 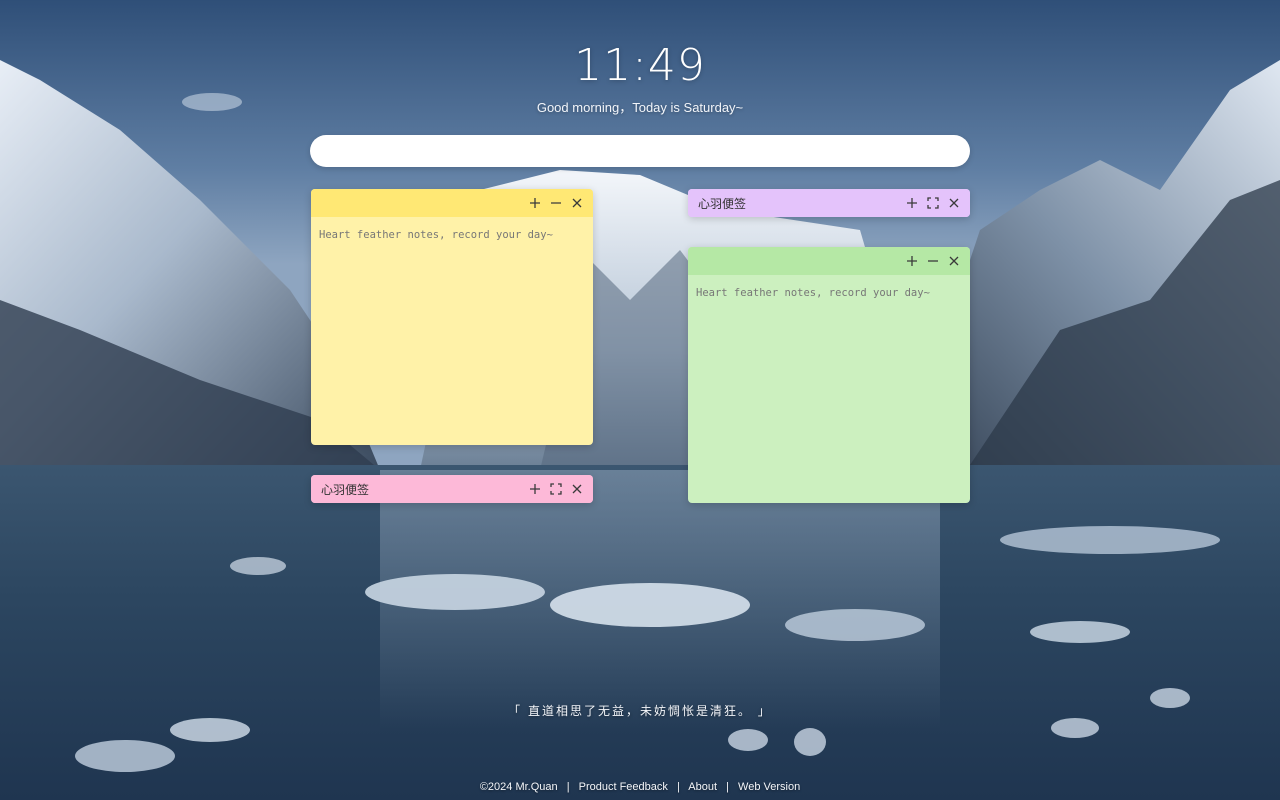 I want to click on sticky-note-green: Heart feather notes, record your day~, so click(x=829, y=375).